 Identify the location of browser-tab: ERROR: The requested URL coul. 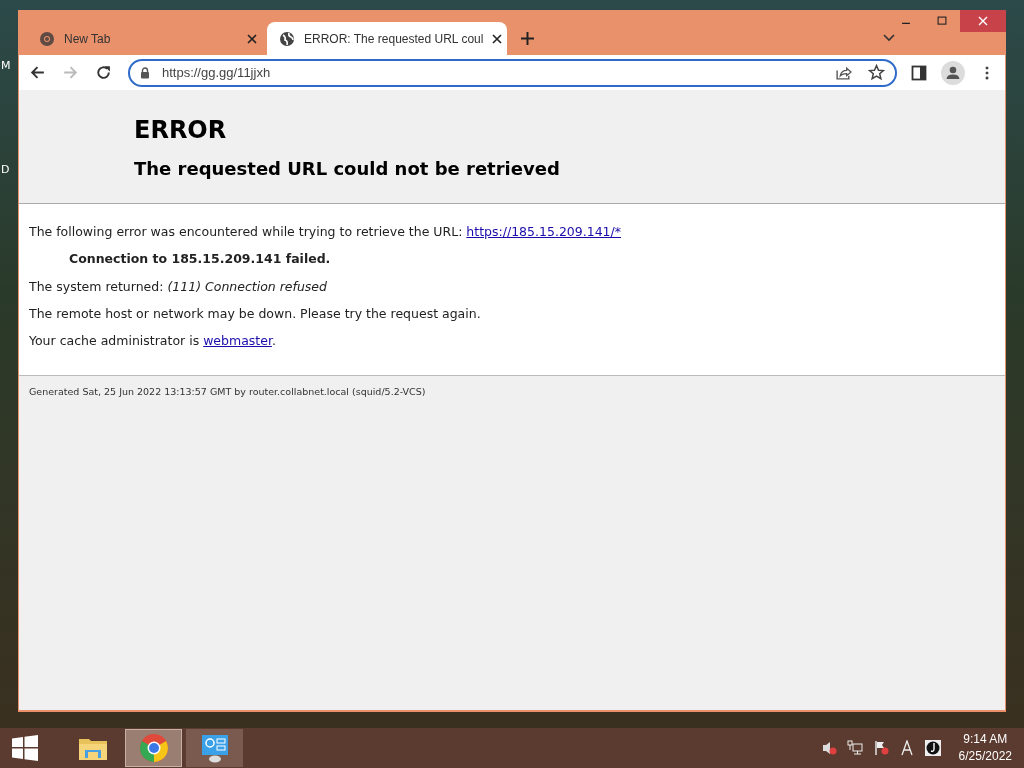
(387, 38).